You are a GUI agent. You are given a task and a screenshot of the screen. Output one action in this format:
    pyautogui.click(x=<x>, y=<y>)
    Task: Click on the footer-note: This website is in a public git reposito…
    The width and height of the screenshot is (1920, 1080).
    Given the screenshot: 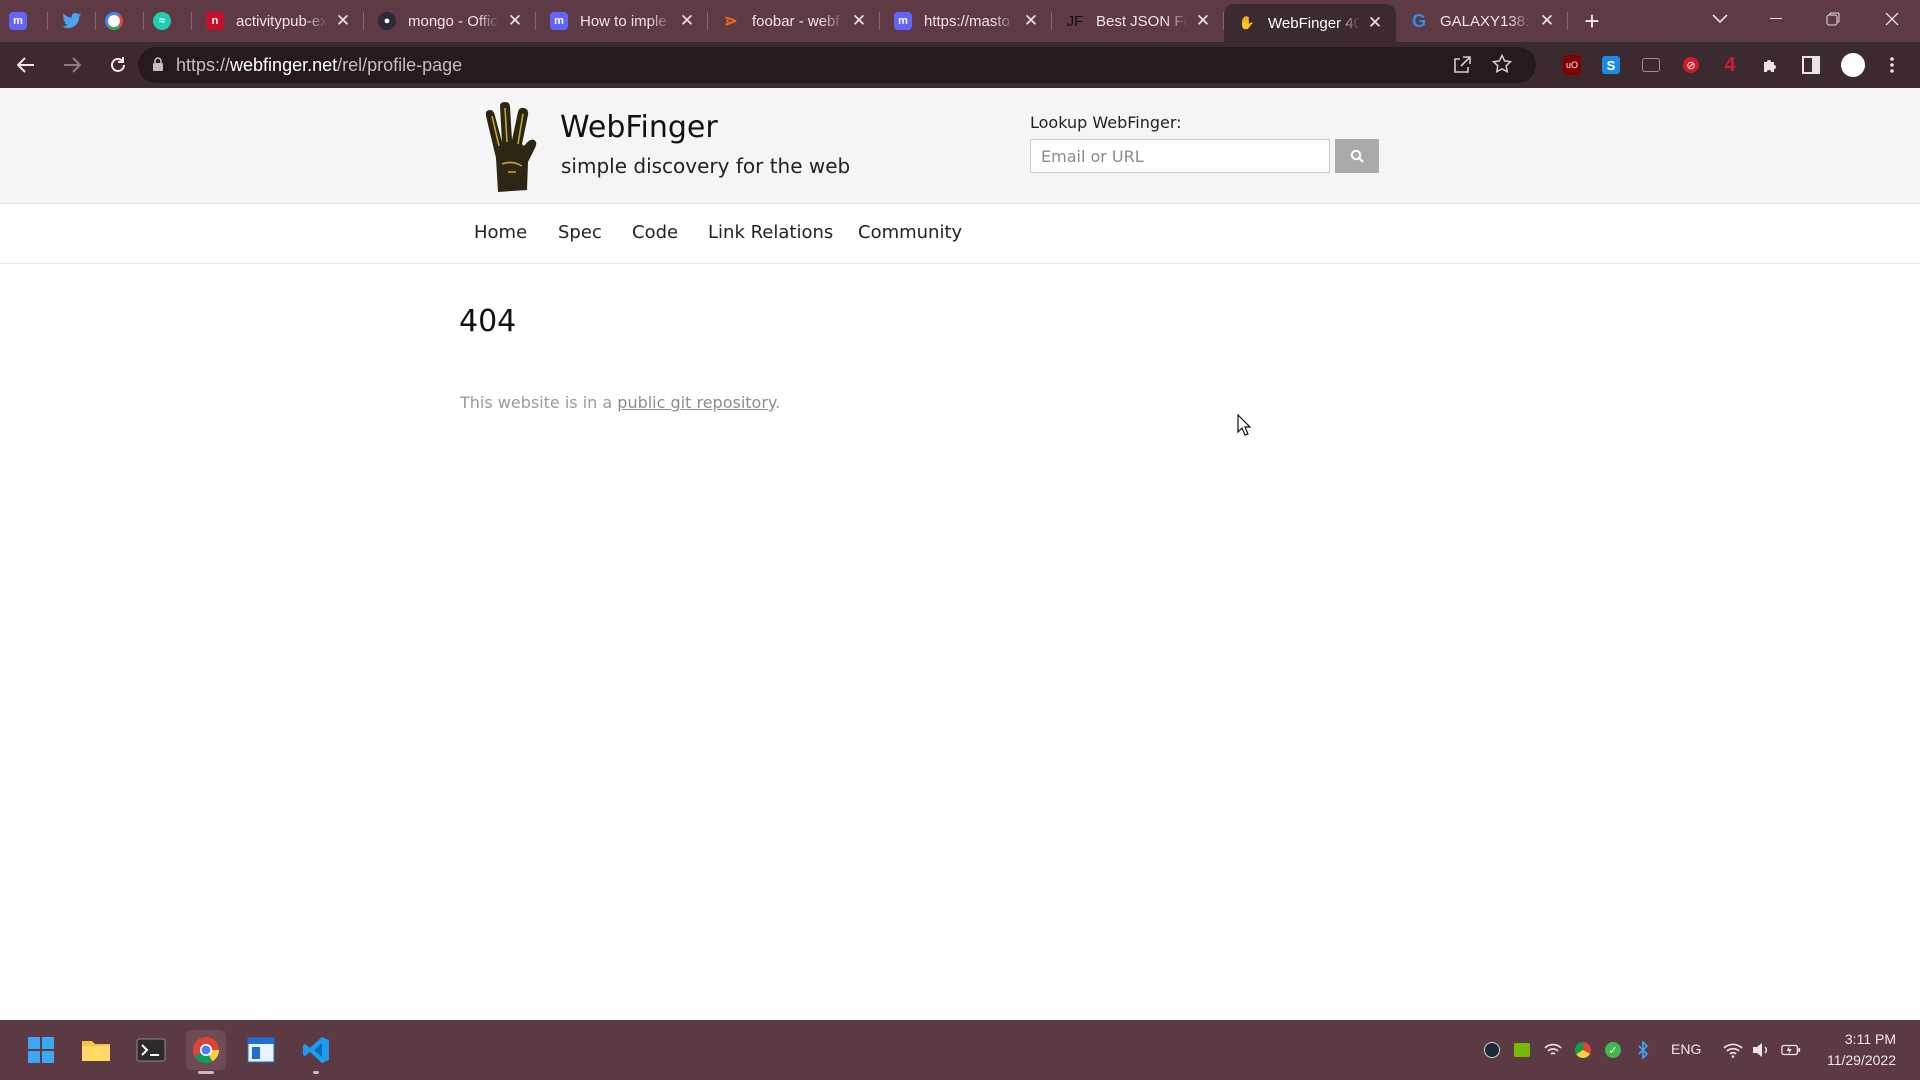 What is the action you would take?
    pyautogui.click(x=620, y=402)
    